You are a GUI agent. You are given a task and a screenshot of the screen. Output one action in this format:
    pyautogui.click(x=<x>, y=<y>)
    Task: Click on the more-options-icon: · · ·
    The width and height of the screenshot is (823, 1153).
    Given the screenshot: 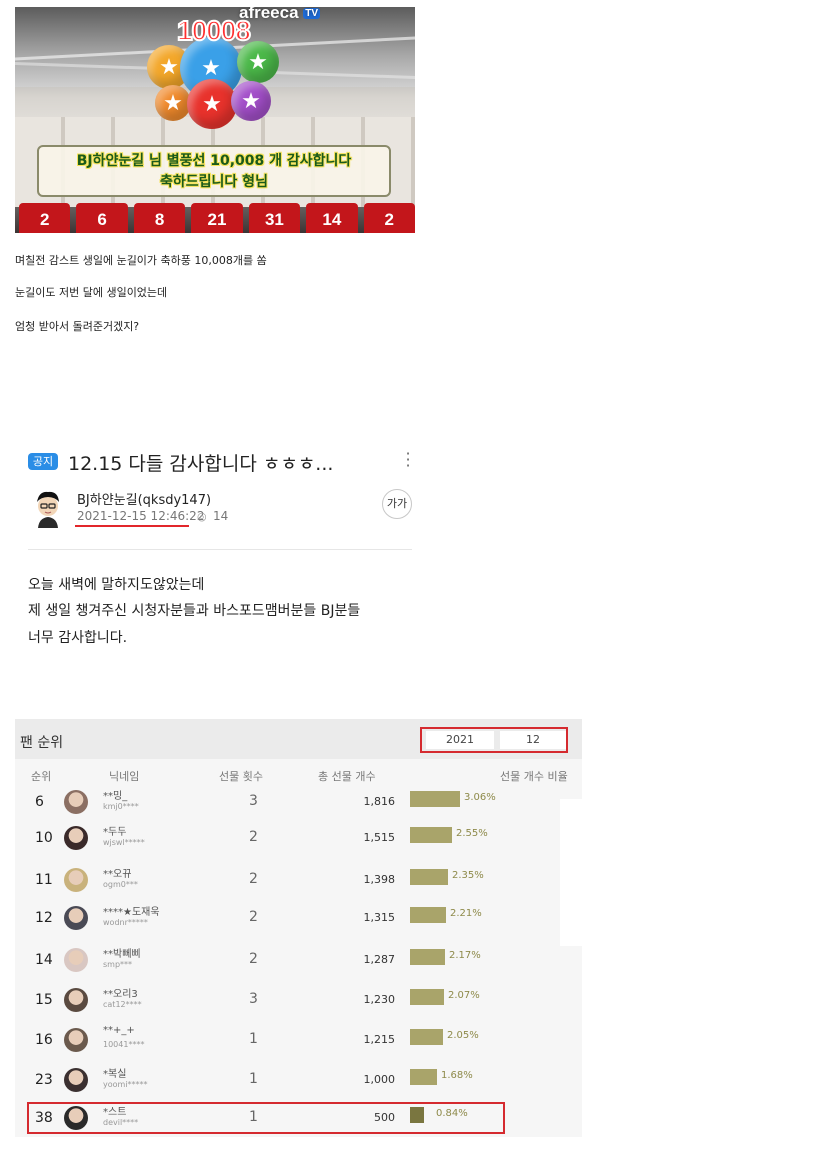 What is the action you would take?
    pyautogui.click(x=408, y=460)
    